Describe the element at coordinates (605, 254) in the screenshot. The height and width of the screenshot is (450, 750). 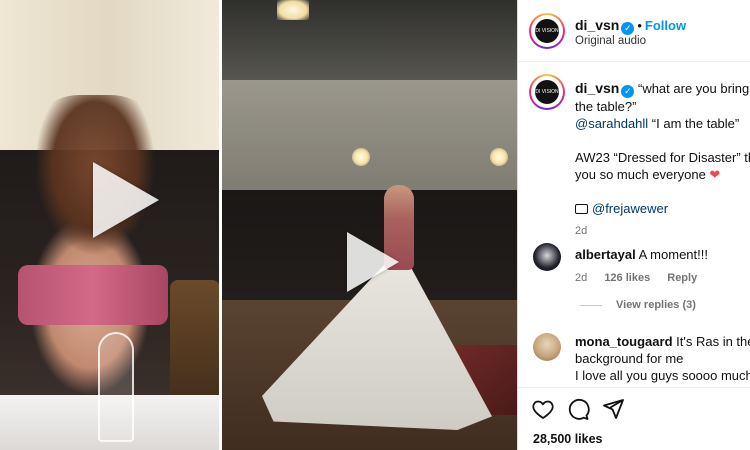
I see `comment-username: albertayal` at that location.